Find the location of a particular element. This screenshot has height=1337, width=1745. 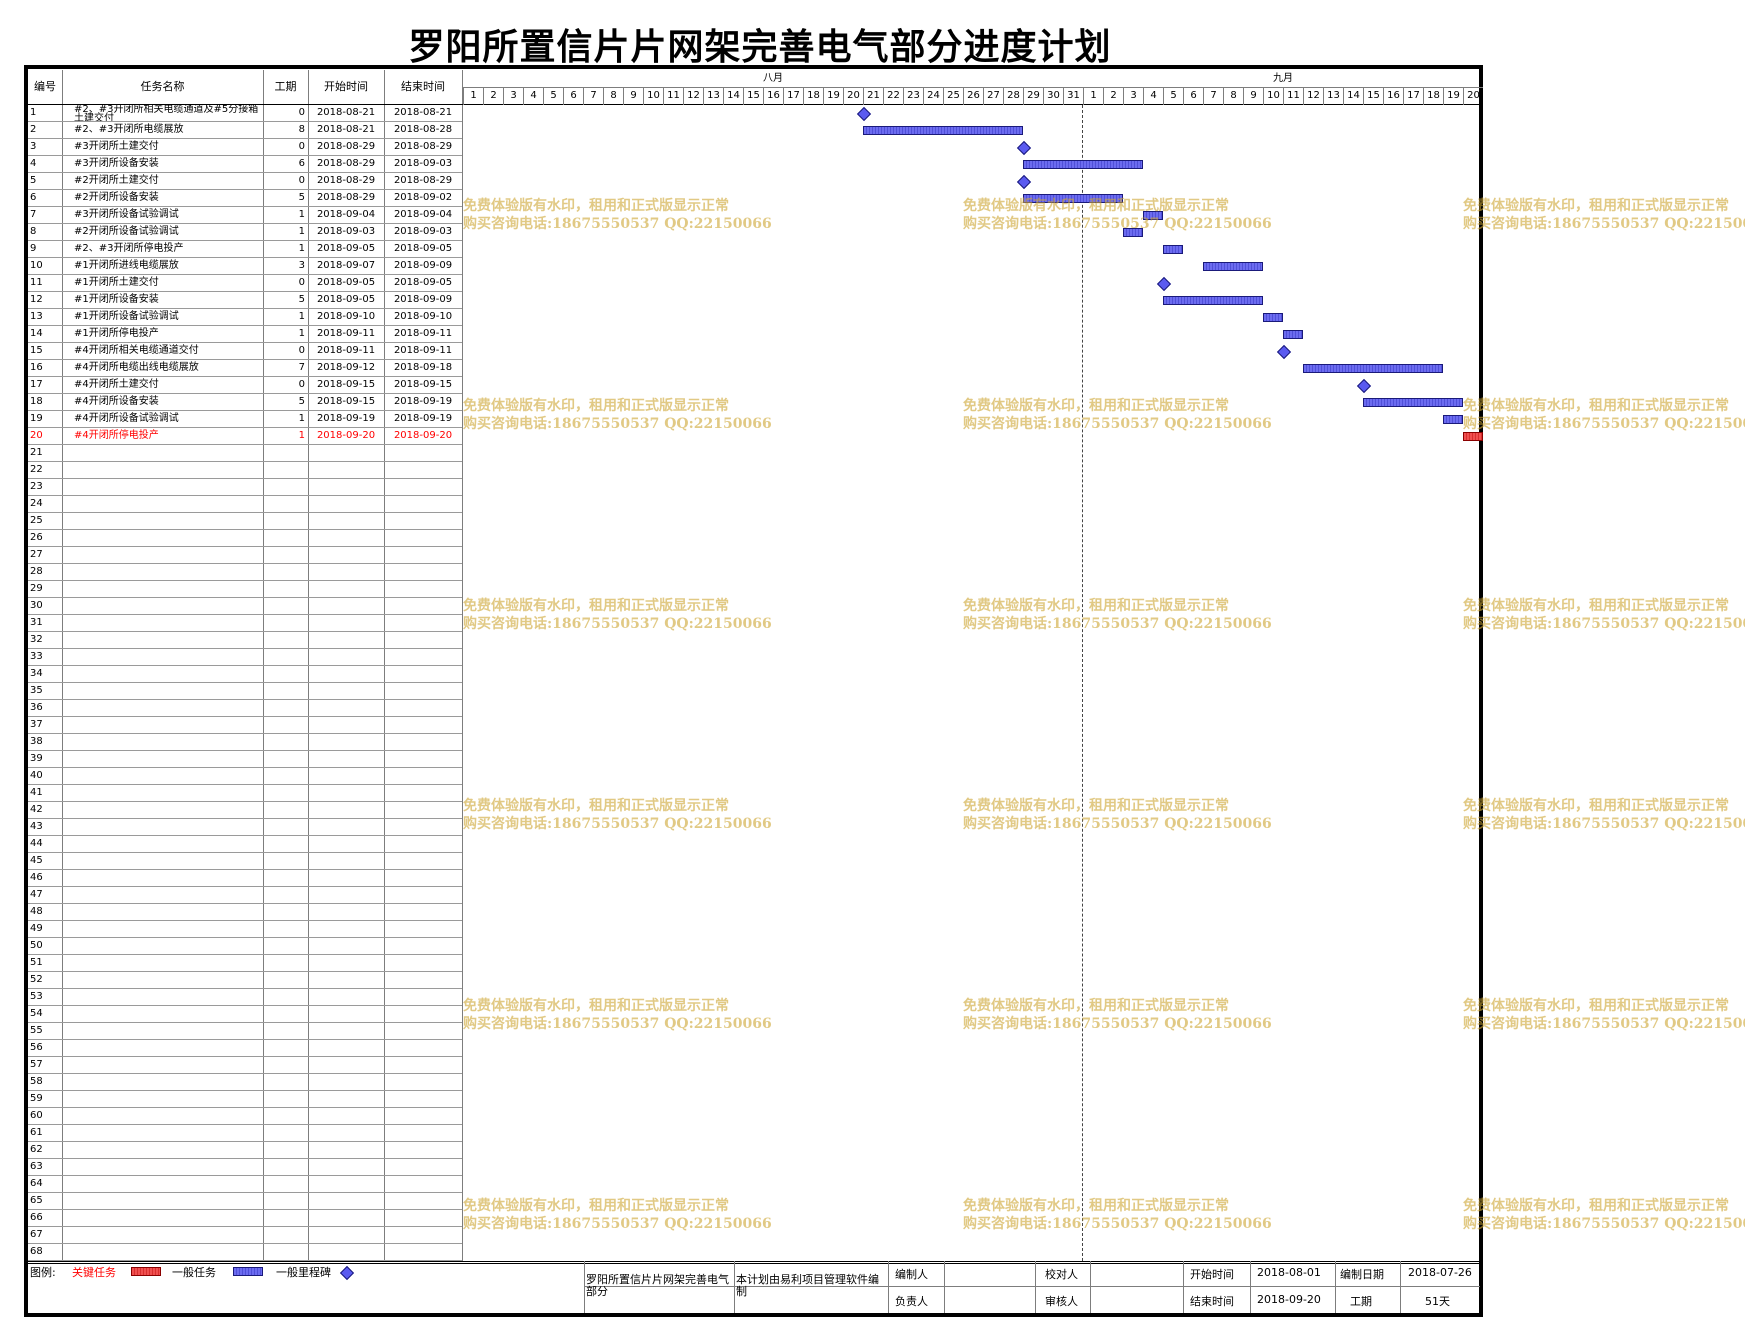

table-row: 64 is located at coordinates (245, 1184).